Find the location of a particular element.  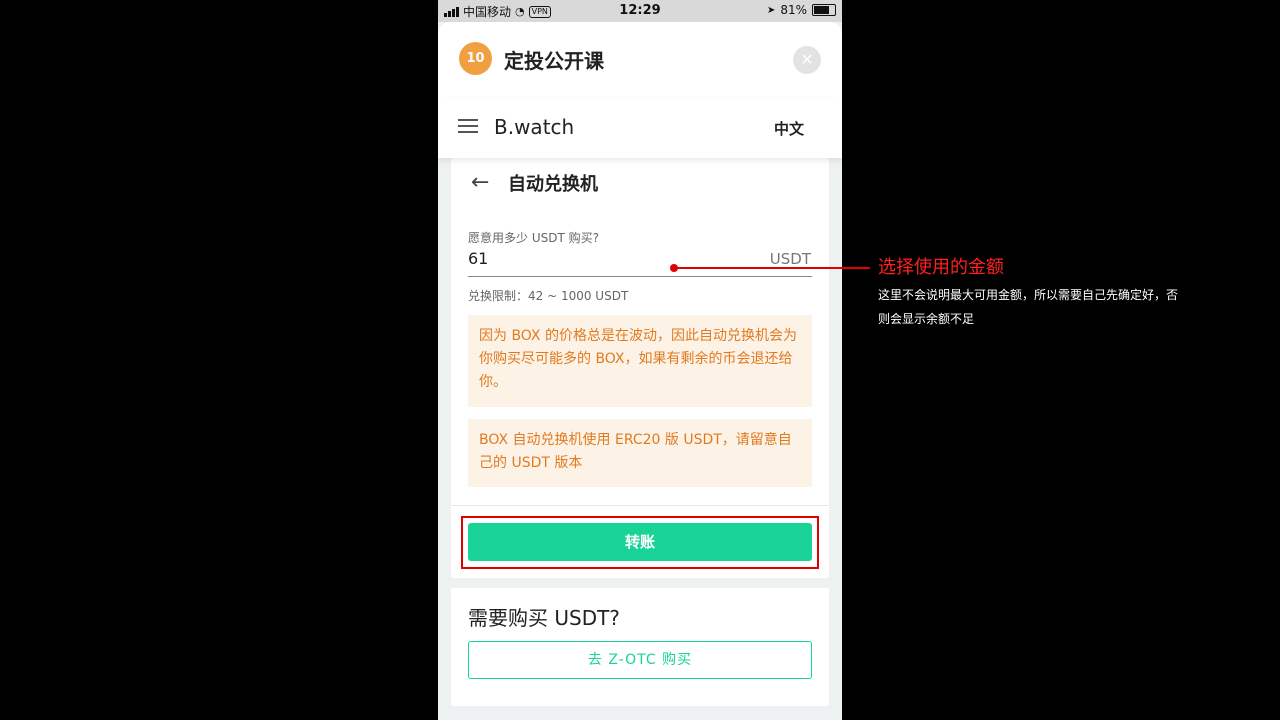

annotation-title: 选择使用的金额 is located at coordinates (941, 267).